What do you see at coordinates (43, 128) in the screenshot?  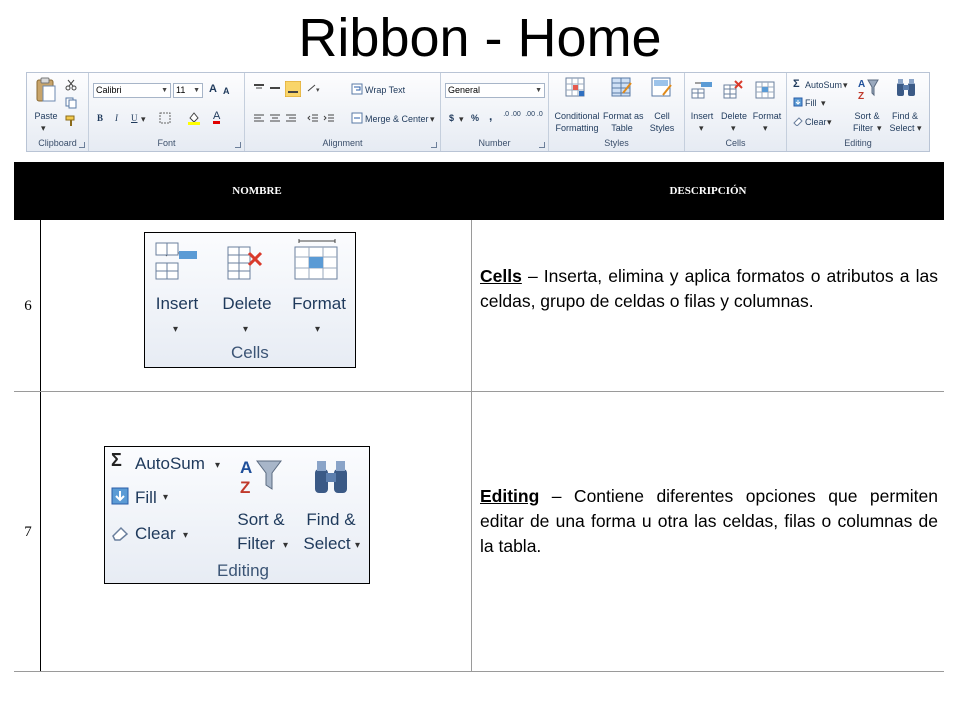 I see `paste-dropdown-icon: ▾` at bounding box center [43, 128].